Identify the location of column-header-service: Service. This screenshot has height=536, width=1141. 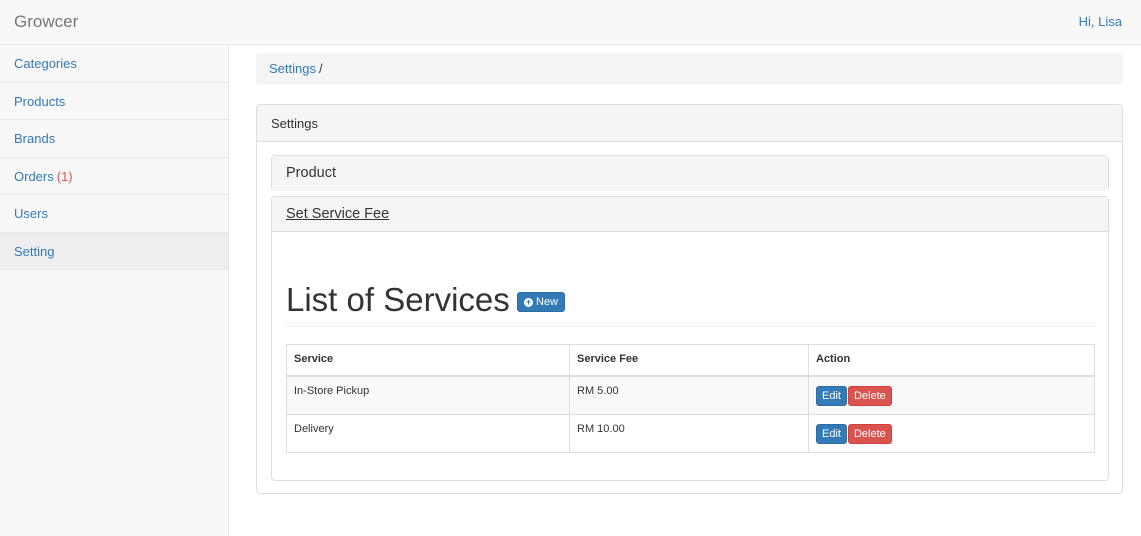
(428, 360).